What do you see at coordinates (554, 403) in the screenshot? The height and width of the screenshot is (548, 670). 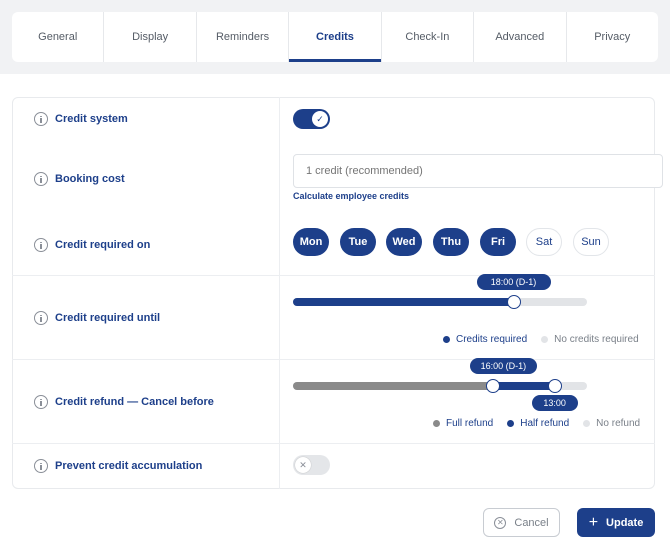 I see `half-refund-value: 13:00` at bounding box center [554, 403].